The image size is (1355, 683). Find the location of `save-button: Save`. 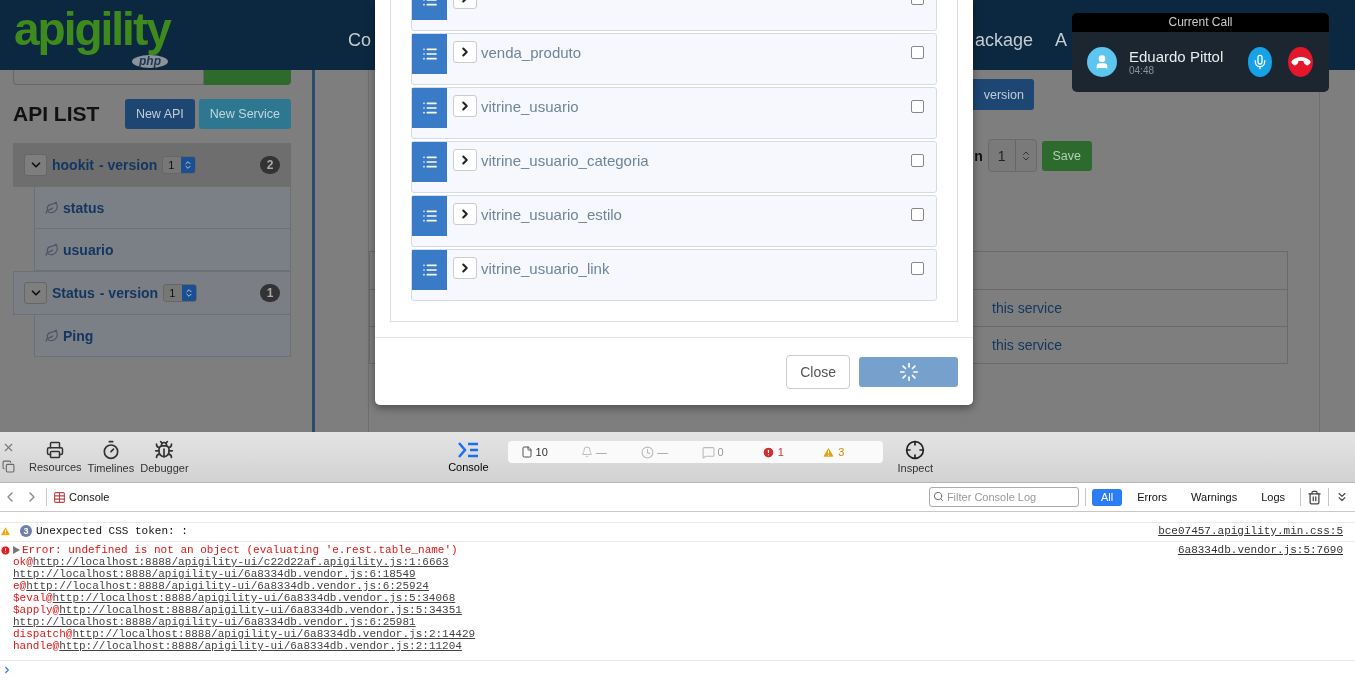

save-button: Save is located at coordinates (1066, 155).